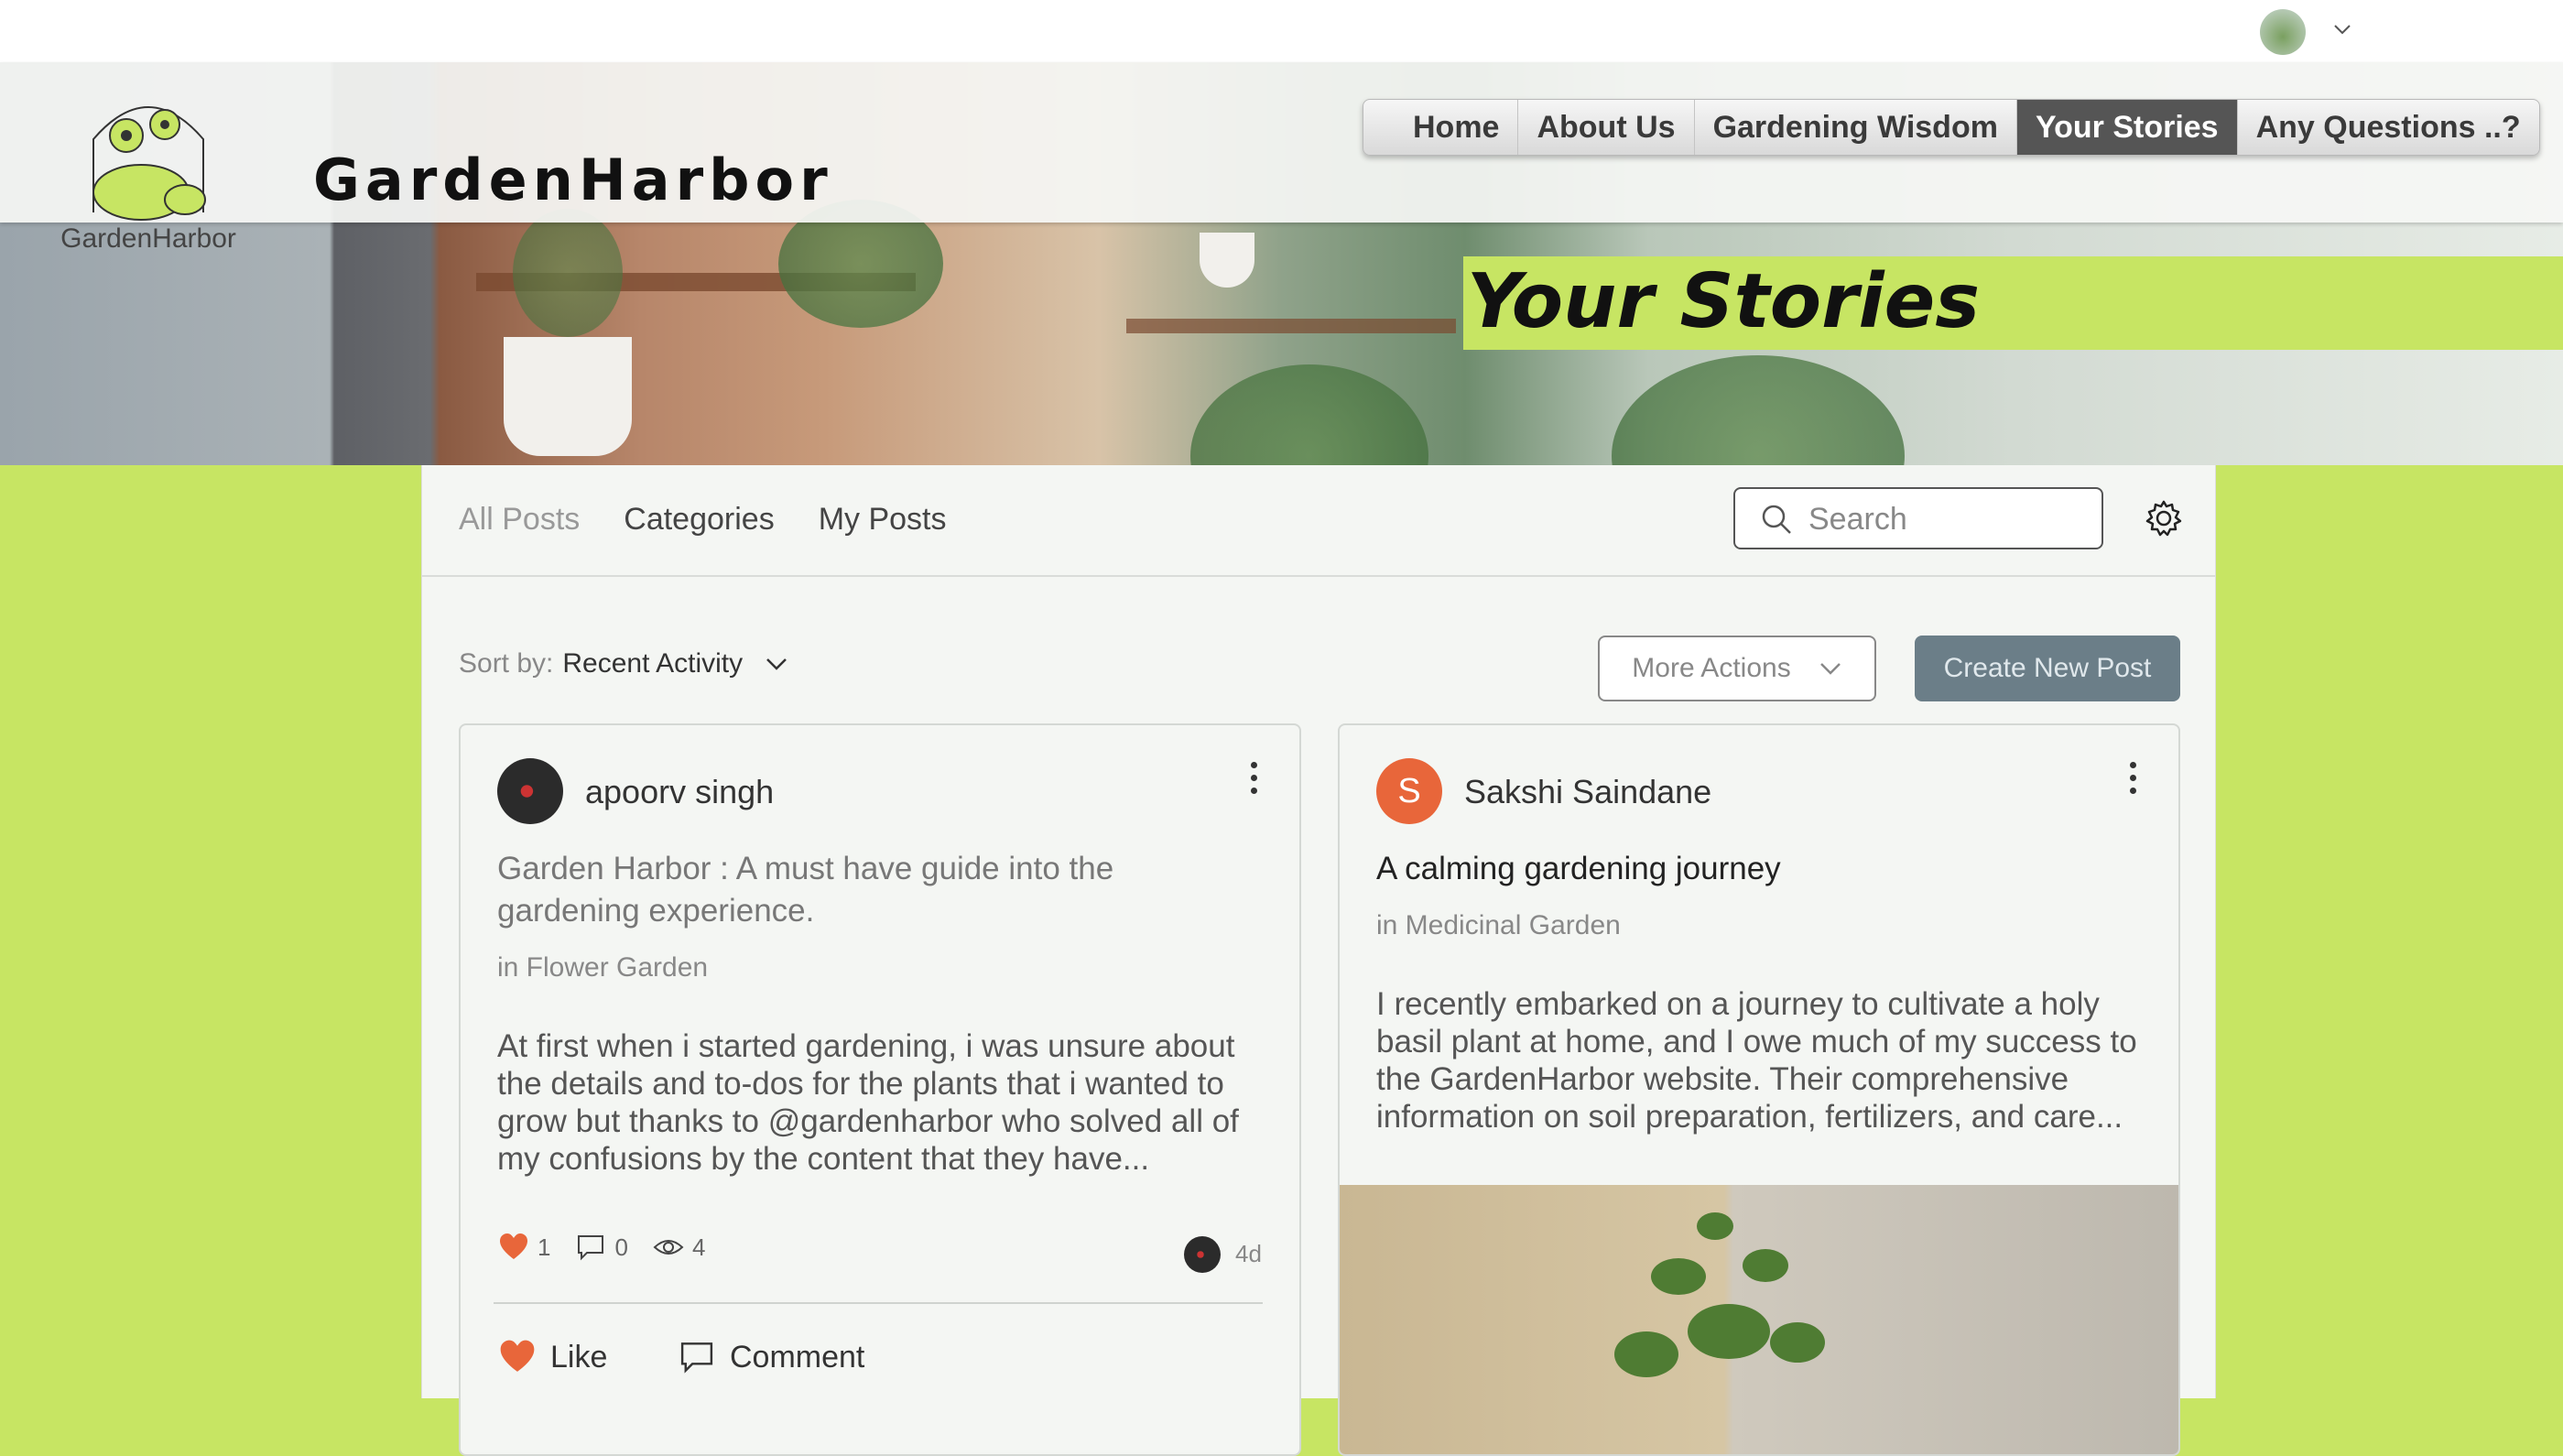  Describe the element at coordinates (699, 520) in the screenshot. I see `tab-categories: Categories` at that location.